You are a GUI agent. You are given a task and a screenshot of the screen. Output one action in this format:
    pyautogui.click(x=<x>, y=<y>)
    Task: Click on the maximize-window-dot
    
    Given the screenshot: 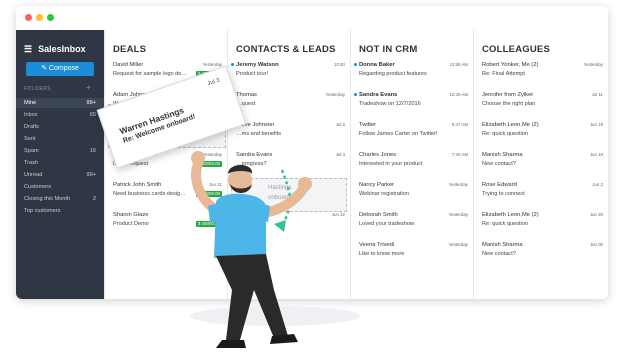 What is the action you would take?
    pyautogui.click(x=50, y=17)
    